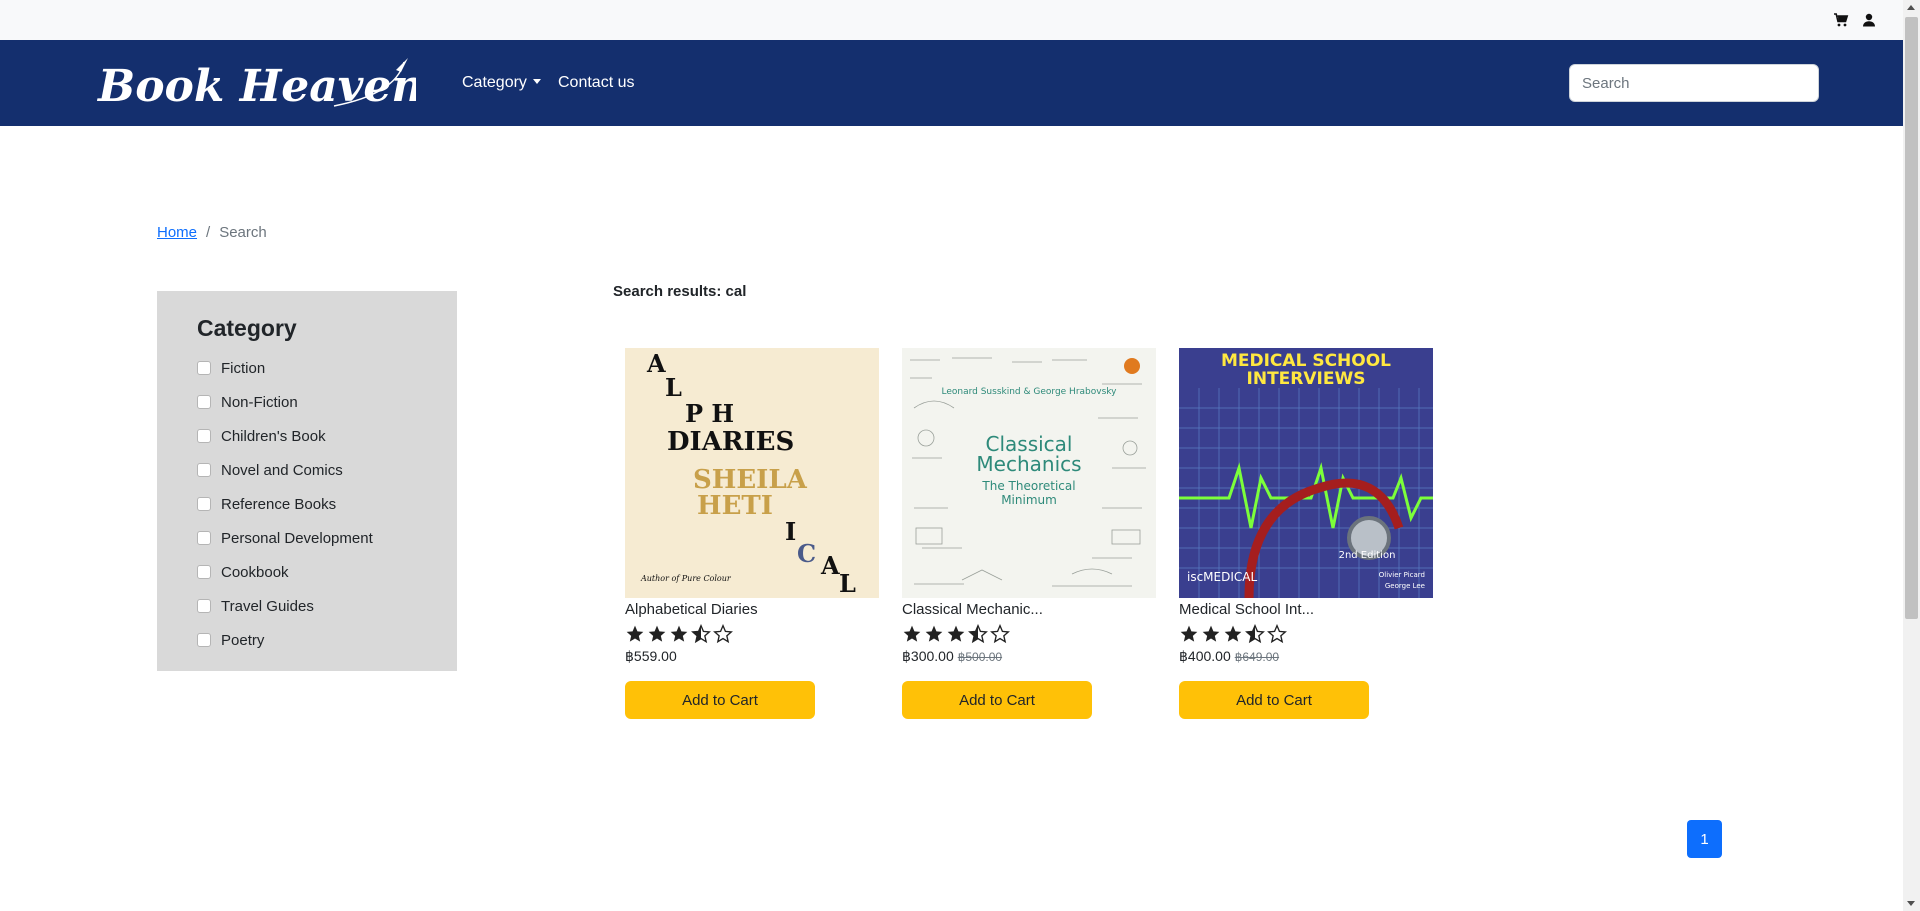  What do you see at coordinates (1911, 903) in the screenshot?
I see `scroll-down-arrow-icon` at bounding box center [1911, 903].